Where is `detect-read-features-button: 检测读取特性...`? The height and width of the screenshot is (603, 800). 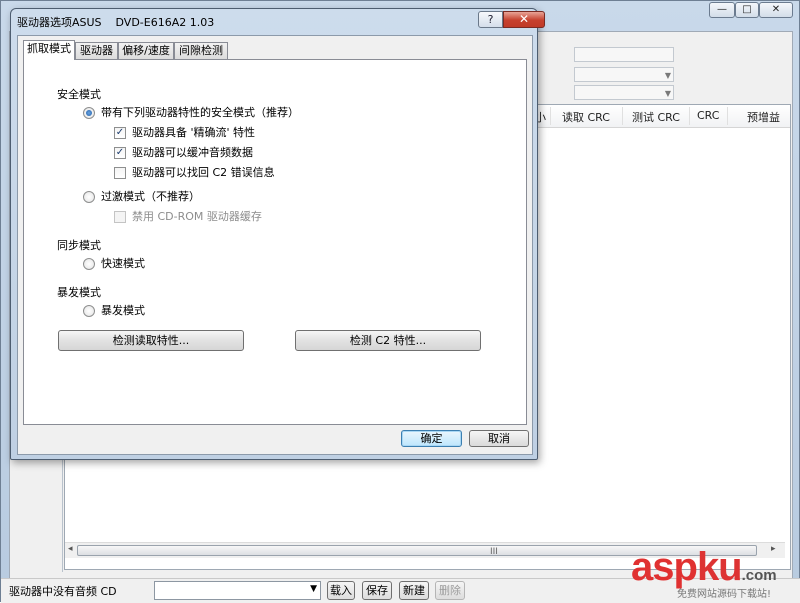
detect-read-features-button: 检测读取特性... is located at coordinates (151, 340).